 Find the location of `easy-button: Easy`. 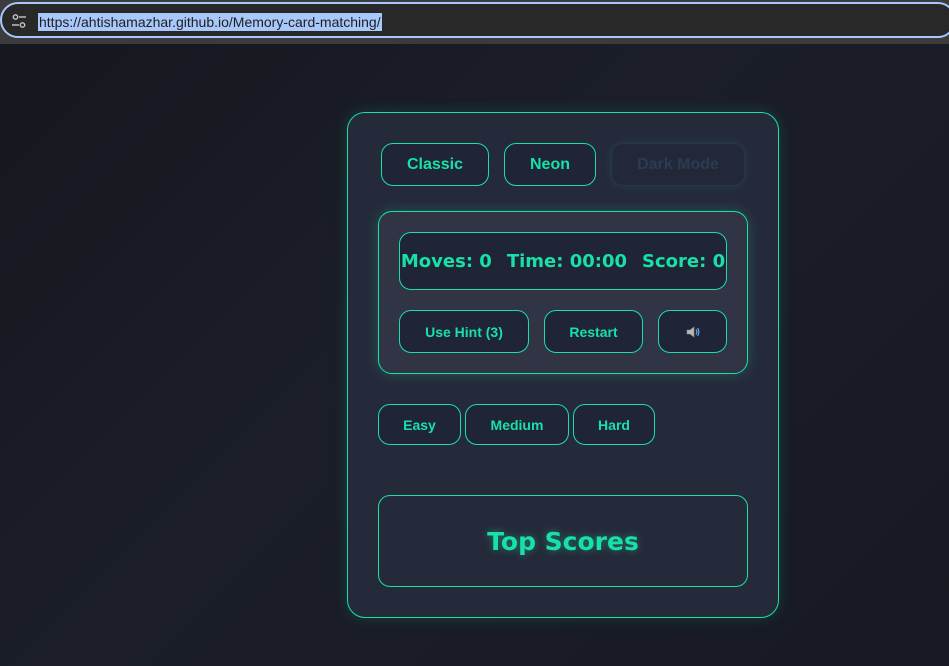

easy-button: Easy is located at coordinates (419, 424).